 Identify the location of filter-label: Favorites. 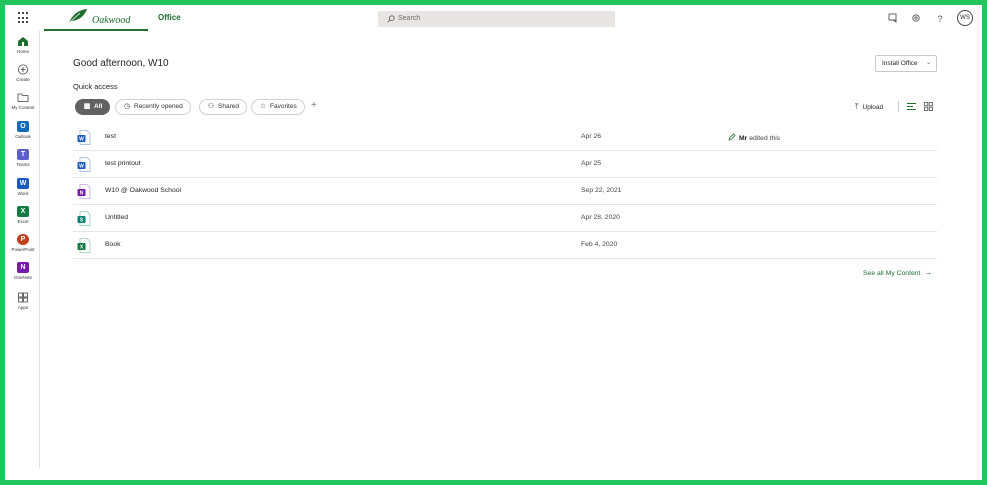
(283, 106).